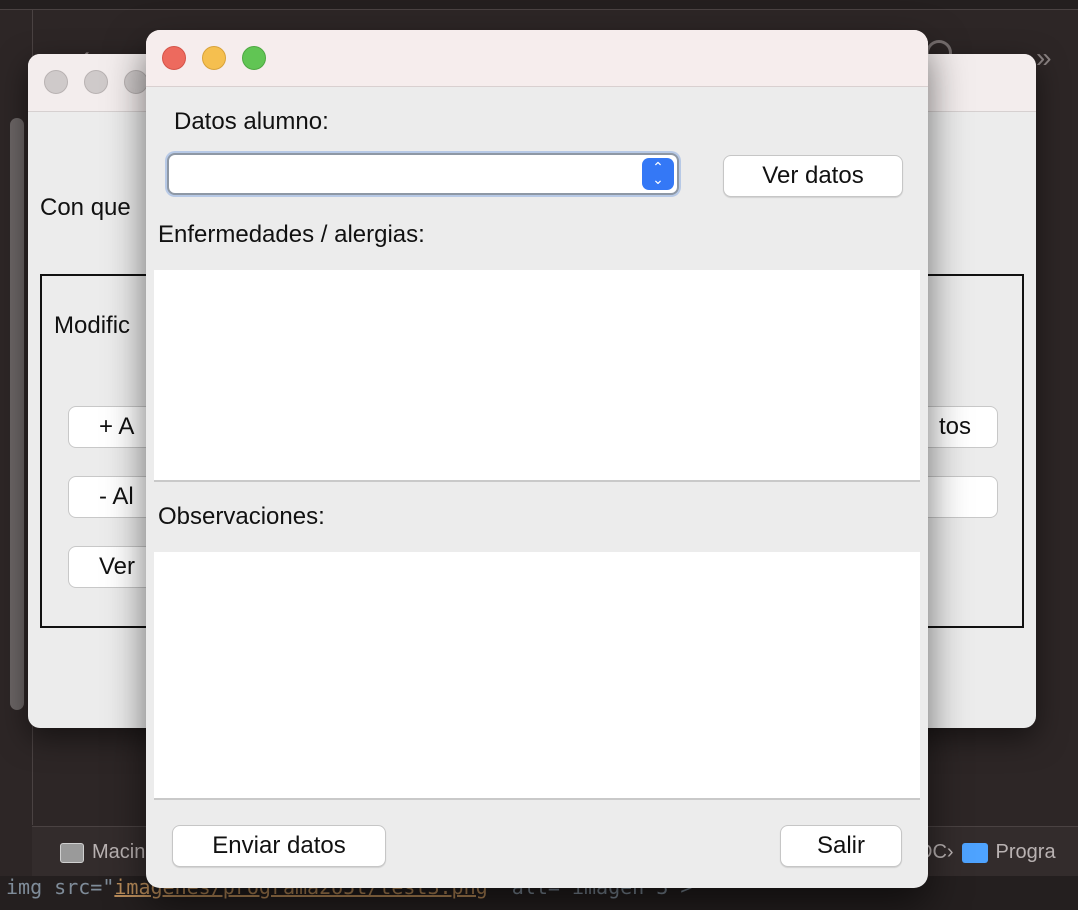  I want to click on close-button-inactive, so click(56, 82).